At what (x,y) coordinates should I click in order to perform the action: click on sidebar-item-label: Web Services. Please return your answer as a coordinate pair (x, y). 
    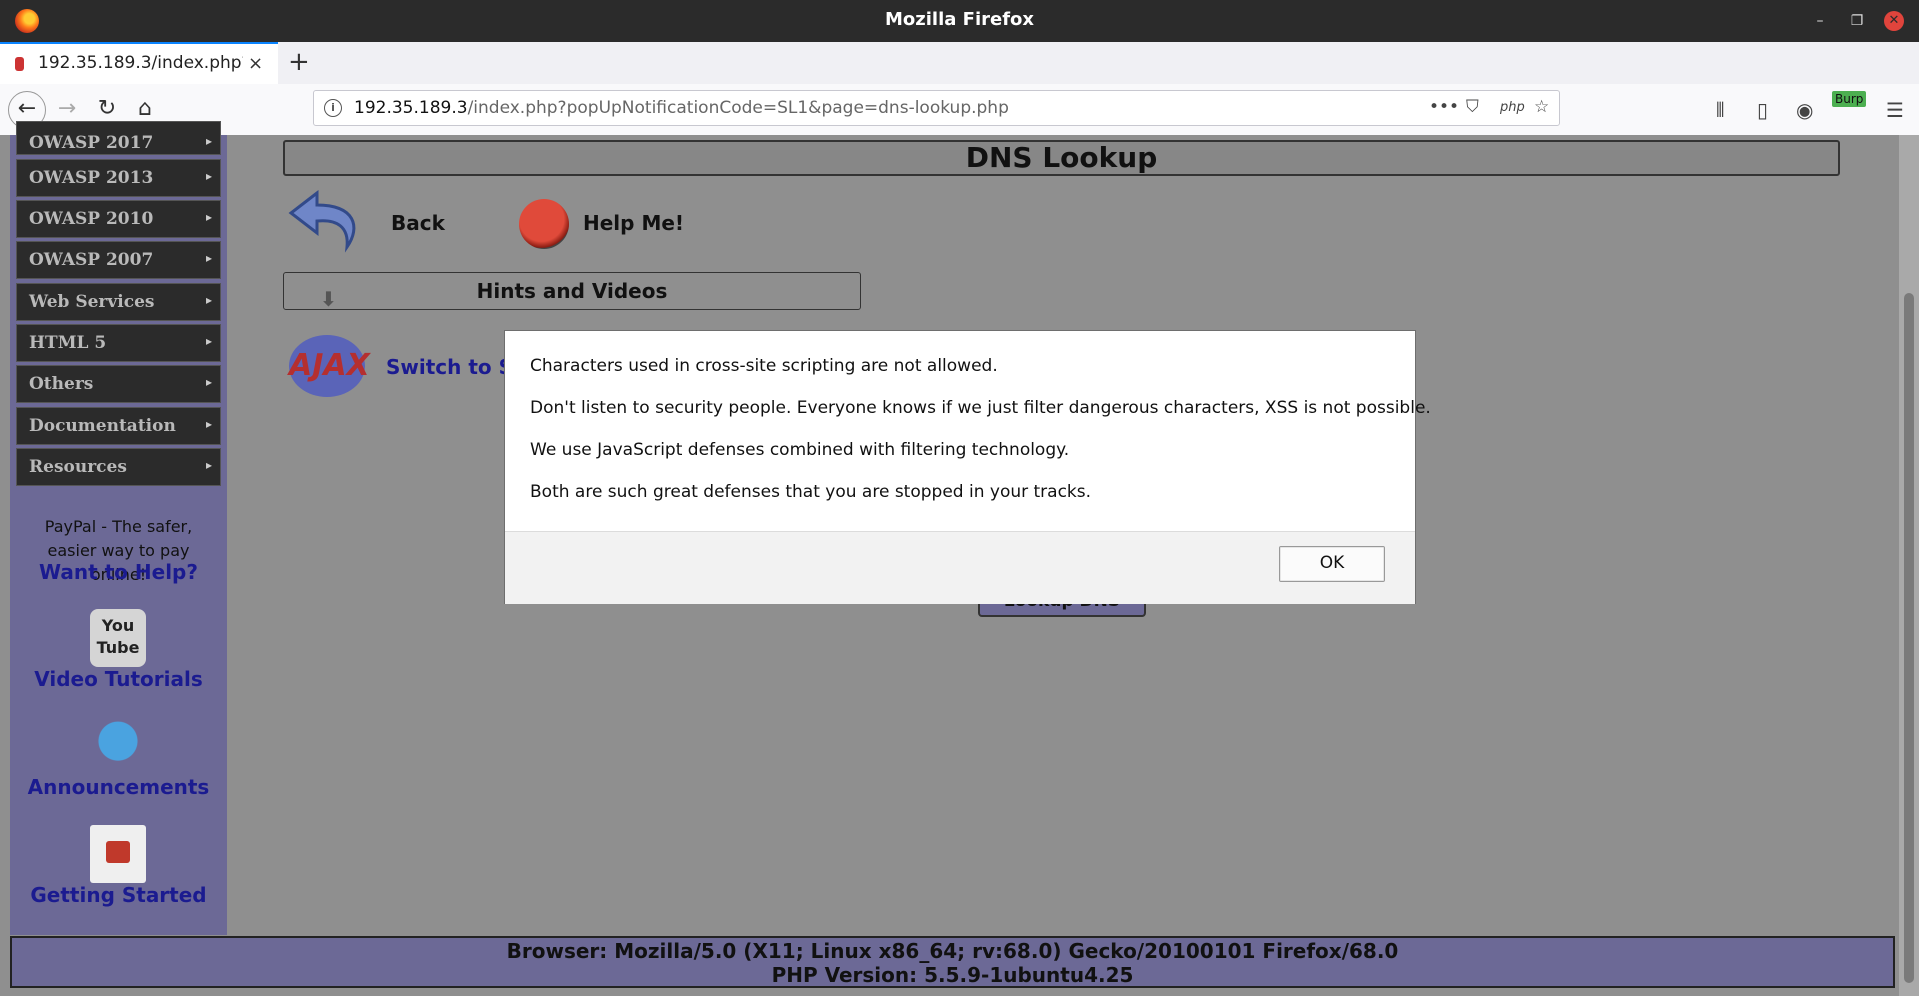
    Looking at the image, I should click on (92, 302).